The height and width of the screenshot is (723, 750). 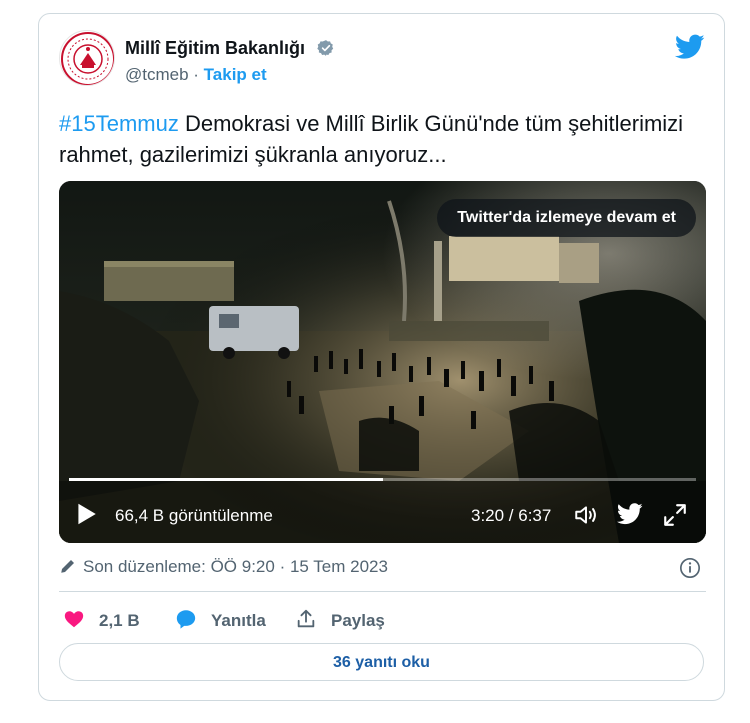 I want to click on share-button: Paylaş, so click(x=340, y=619).